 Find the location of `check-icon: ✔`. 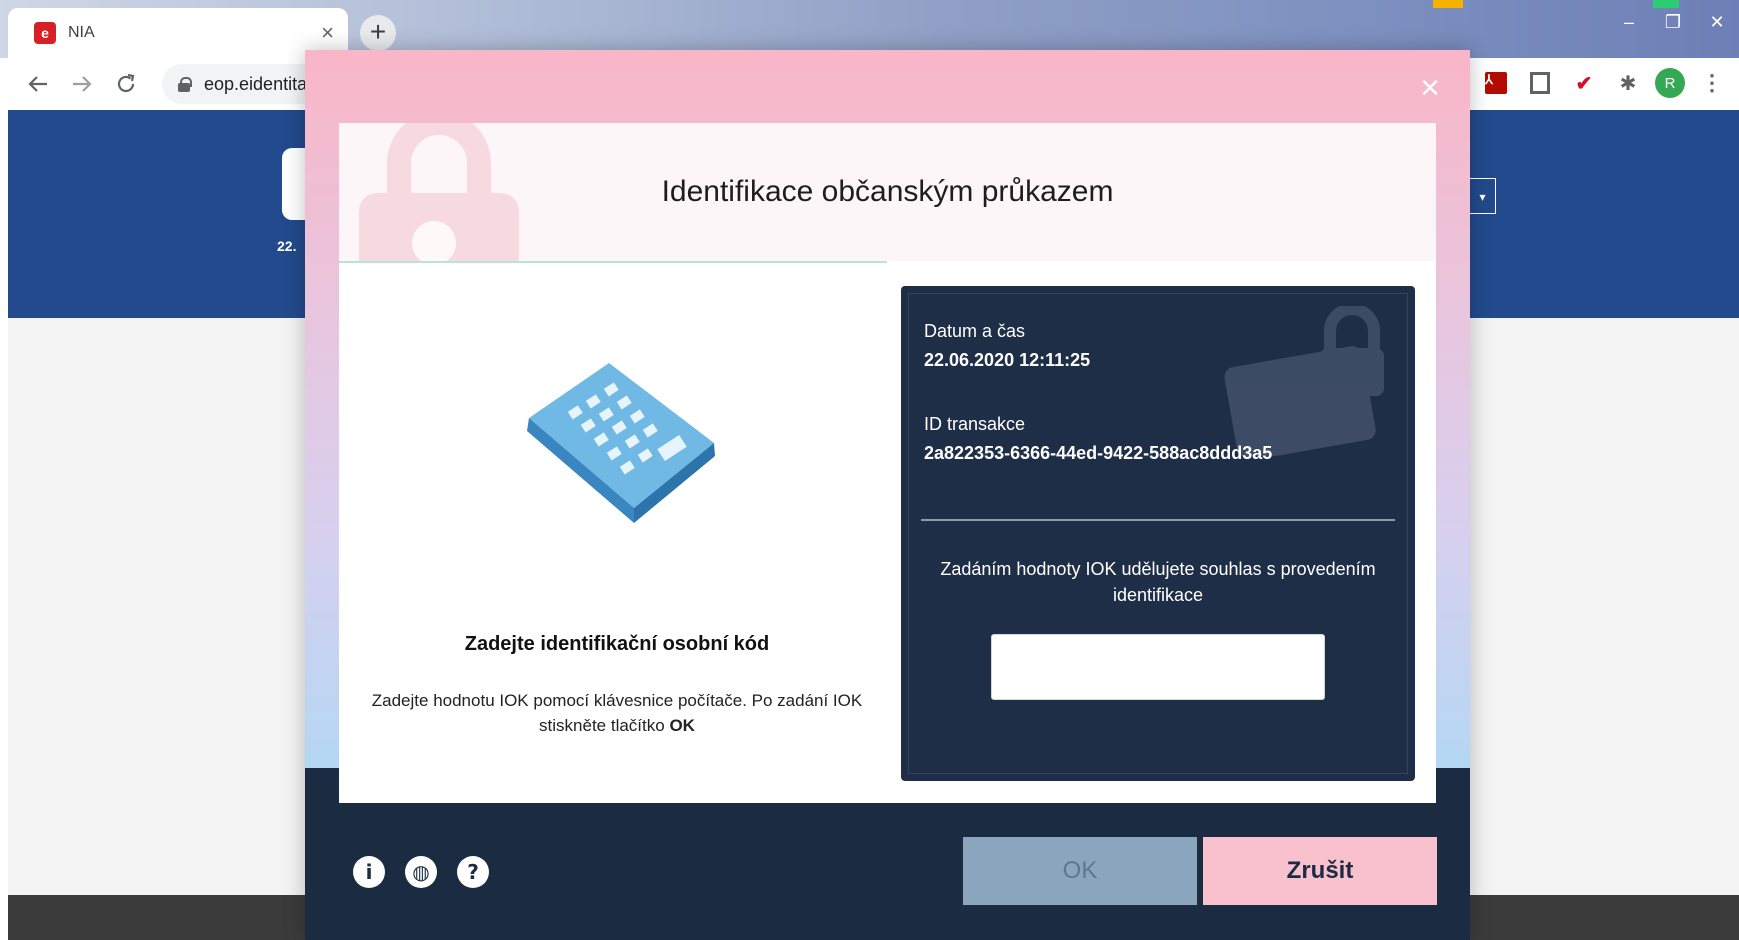

check-icon: ✔ is located at coordinates (1584, 83).